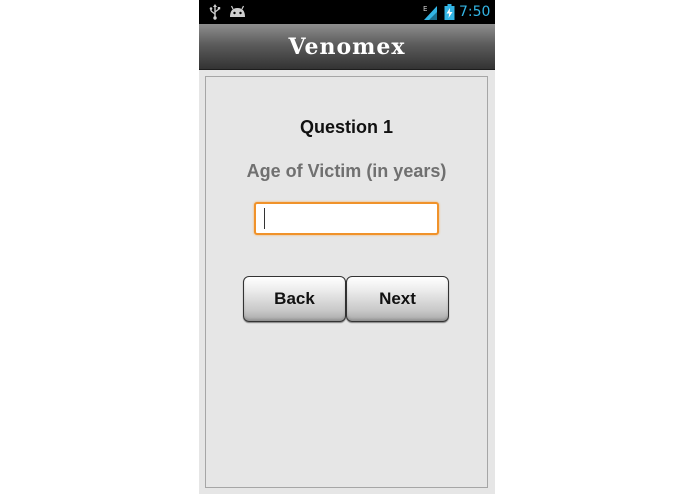  Describe the element at coordinates (215, 12) in the screenshot. I see `usb-icon` at that location.